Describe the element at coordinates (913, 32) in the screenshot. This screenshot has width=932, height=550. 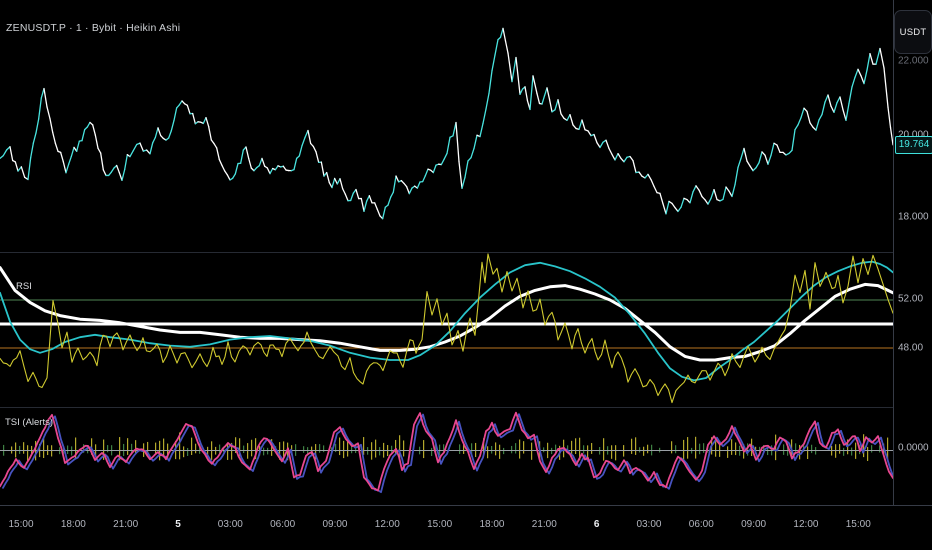
I see `currency-button: USDT` at that location.